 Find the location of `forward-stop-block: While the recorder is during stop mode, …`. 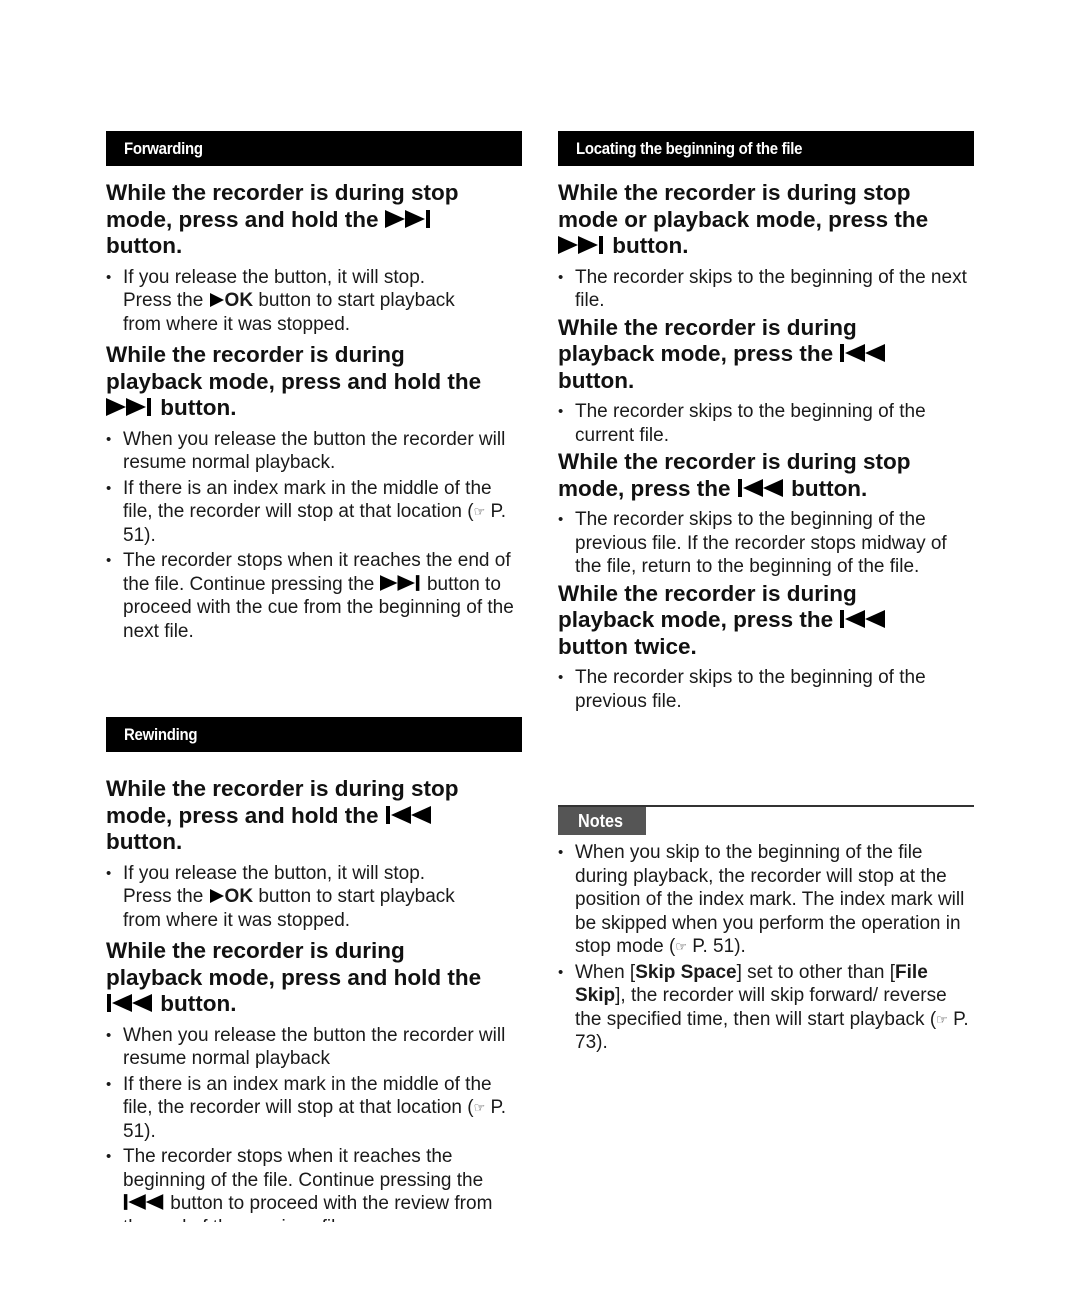

forward-stop-block: While the recorder is during stop mode, … is located at coordinates (314, 258).